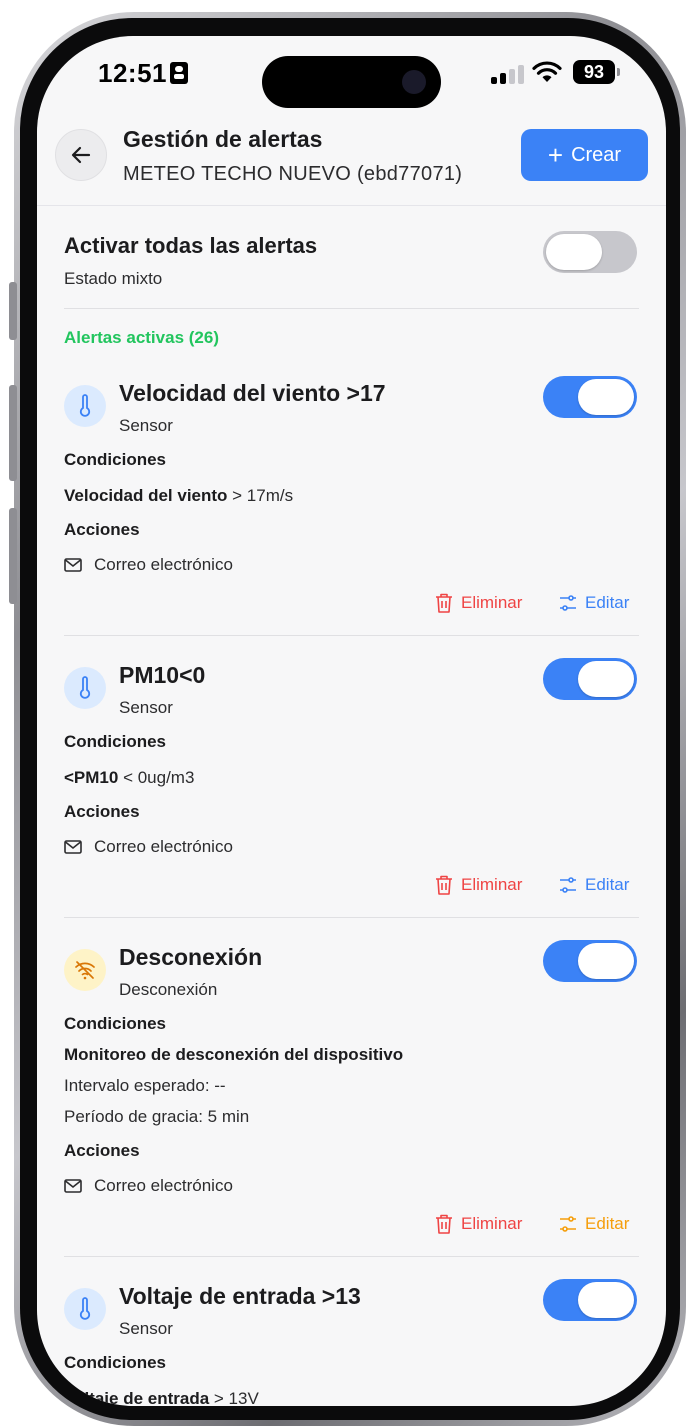 The height and width of the screenshot is (1428, 687). Describe the element at coordinates (162, 675) in the screenshot. I see `alert-name: PM10<0` at that location.